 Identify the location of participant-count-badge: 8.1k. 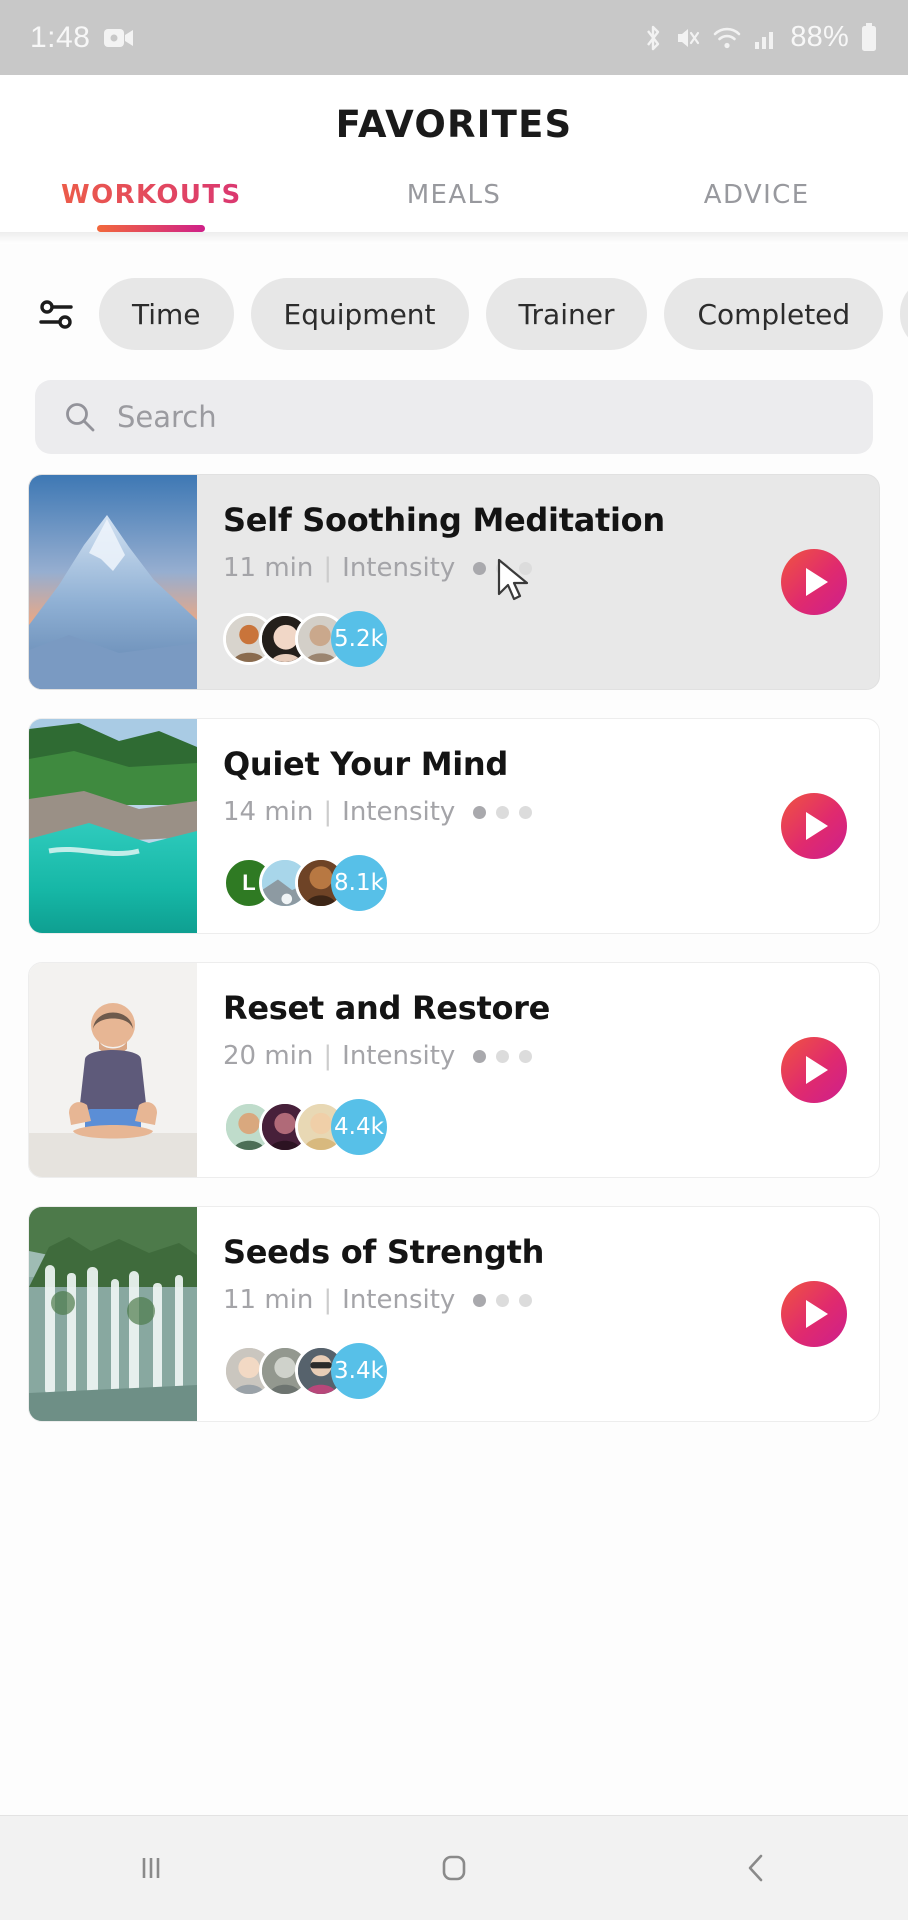
(359, 883).